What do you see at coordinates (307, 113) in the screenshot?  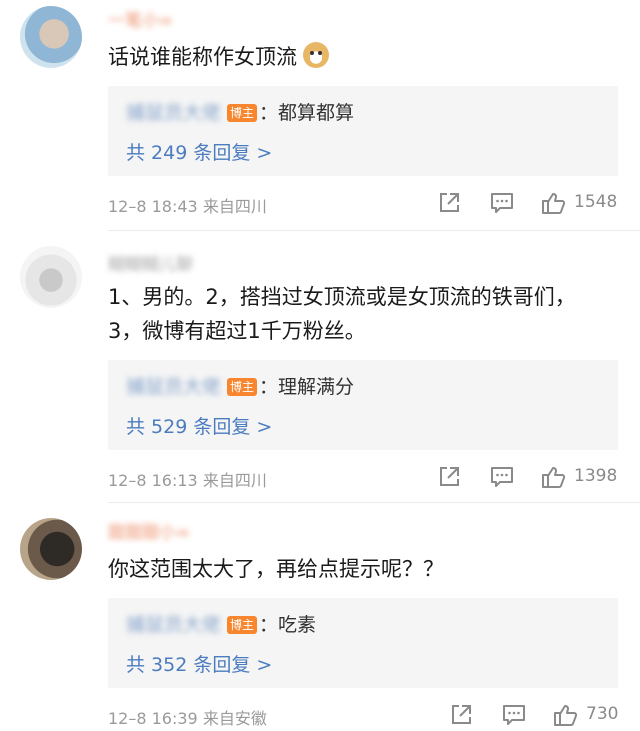 I see `reply-text: ：都算都算` at bounding box center [307, 113].